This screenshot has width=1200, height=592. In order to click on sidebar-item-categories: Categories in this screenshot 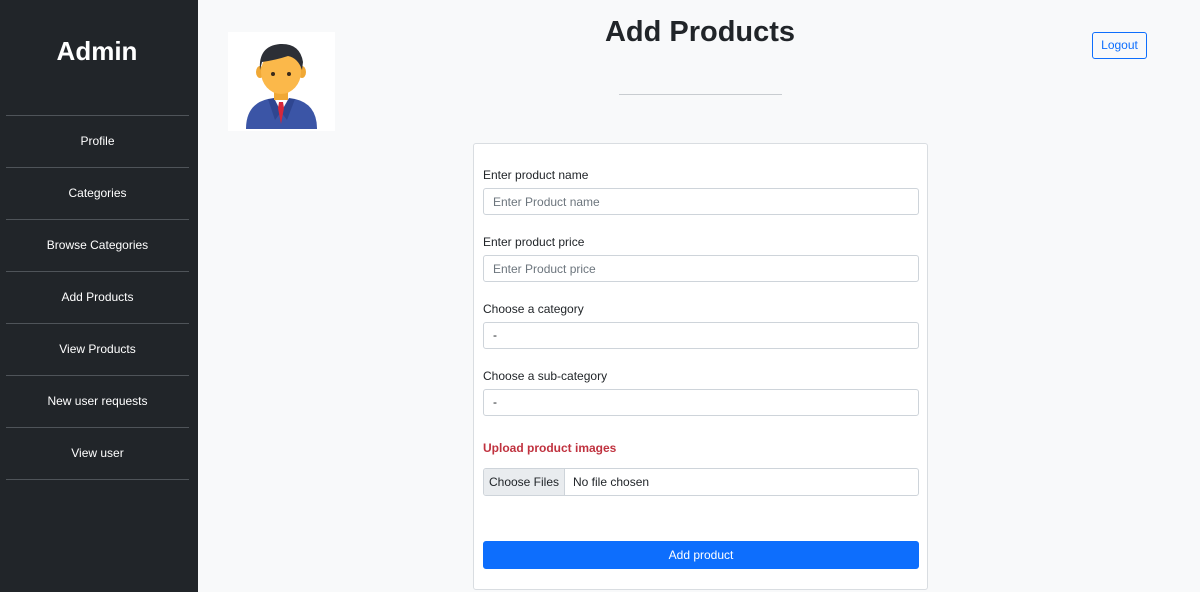, I will do `click(97, 194)`.